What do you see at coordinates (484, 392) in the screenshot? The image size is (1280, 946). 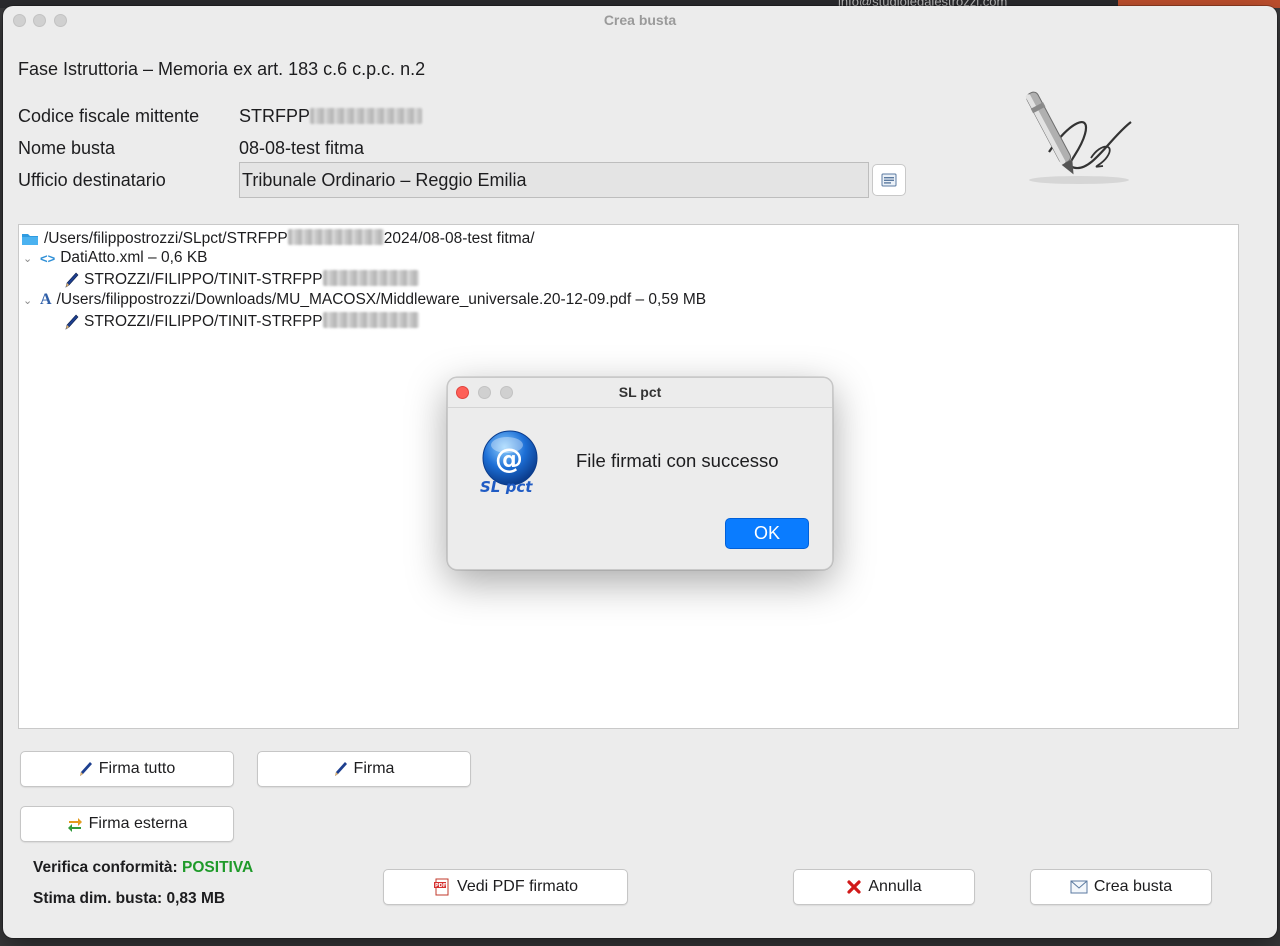 I see `dialog-minimize-button` at bounding box center [484, 392].